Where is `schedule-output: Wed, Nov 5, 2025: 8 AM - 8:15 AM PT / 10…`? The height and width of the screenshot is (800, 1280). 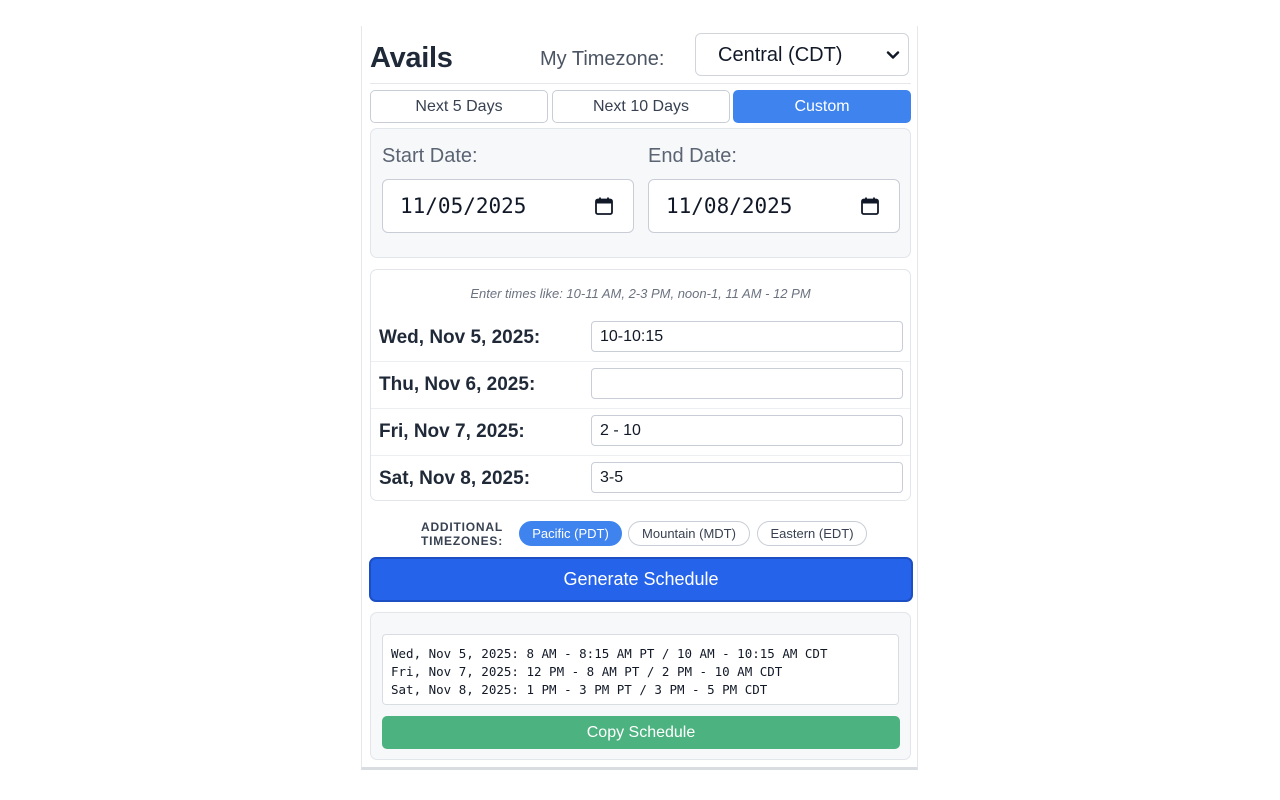
schedule-output: Wed, Nov 5, 2025: 8 AM - 8:15 AM PT / 10… is located at coordinates (640, 669).